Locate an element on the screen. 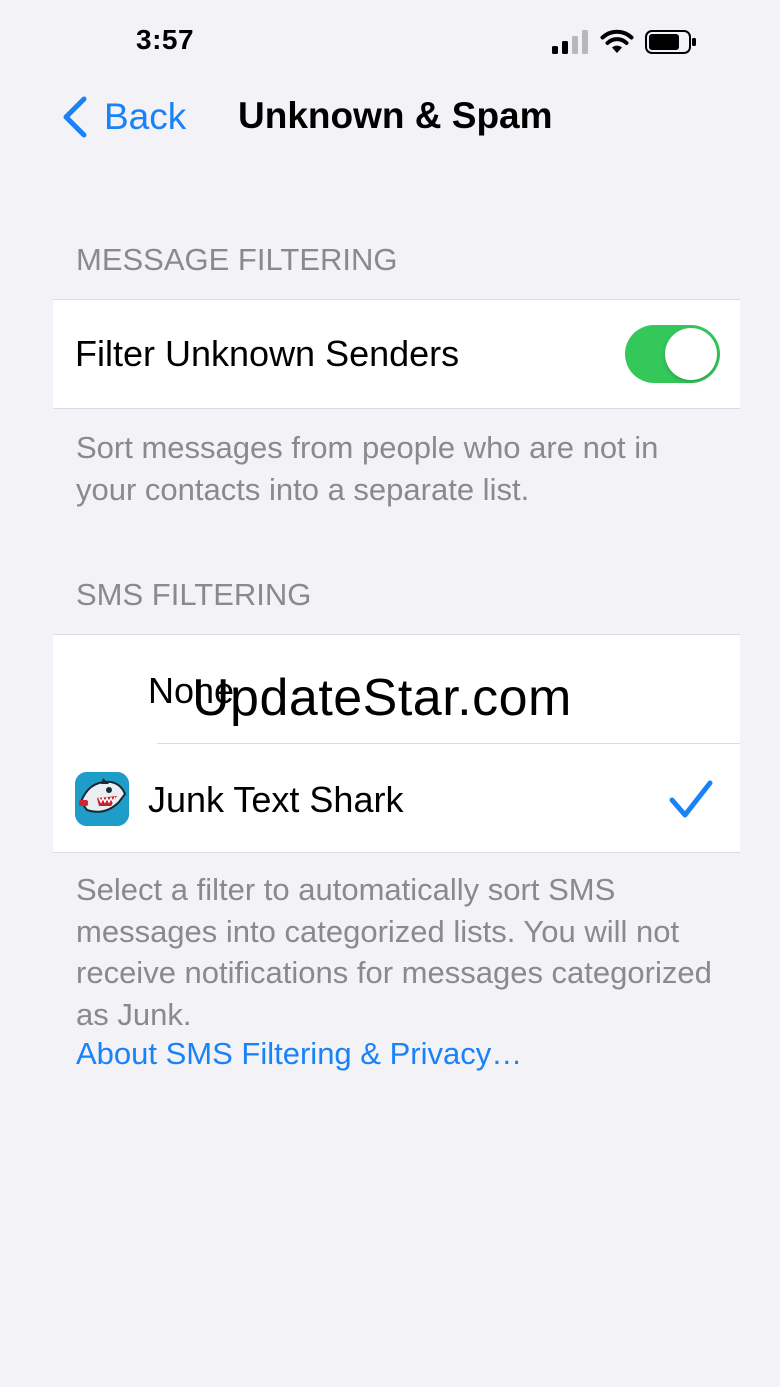 The height and width of the screenshot is (1387, 780). message-filtering-group: Filter Unknown Senders is located at coordinates (396, 354).